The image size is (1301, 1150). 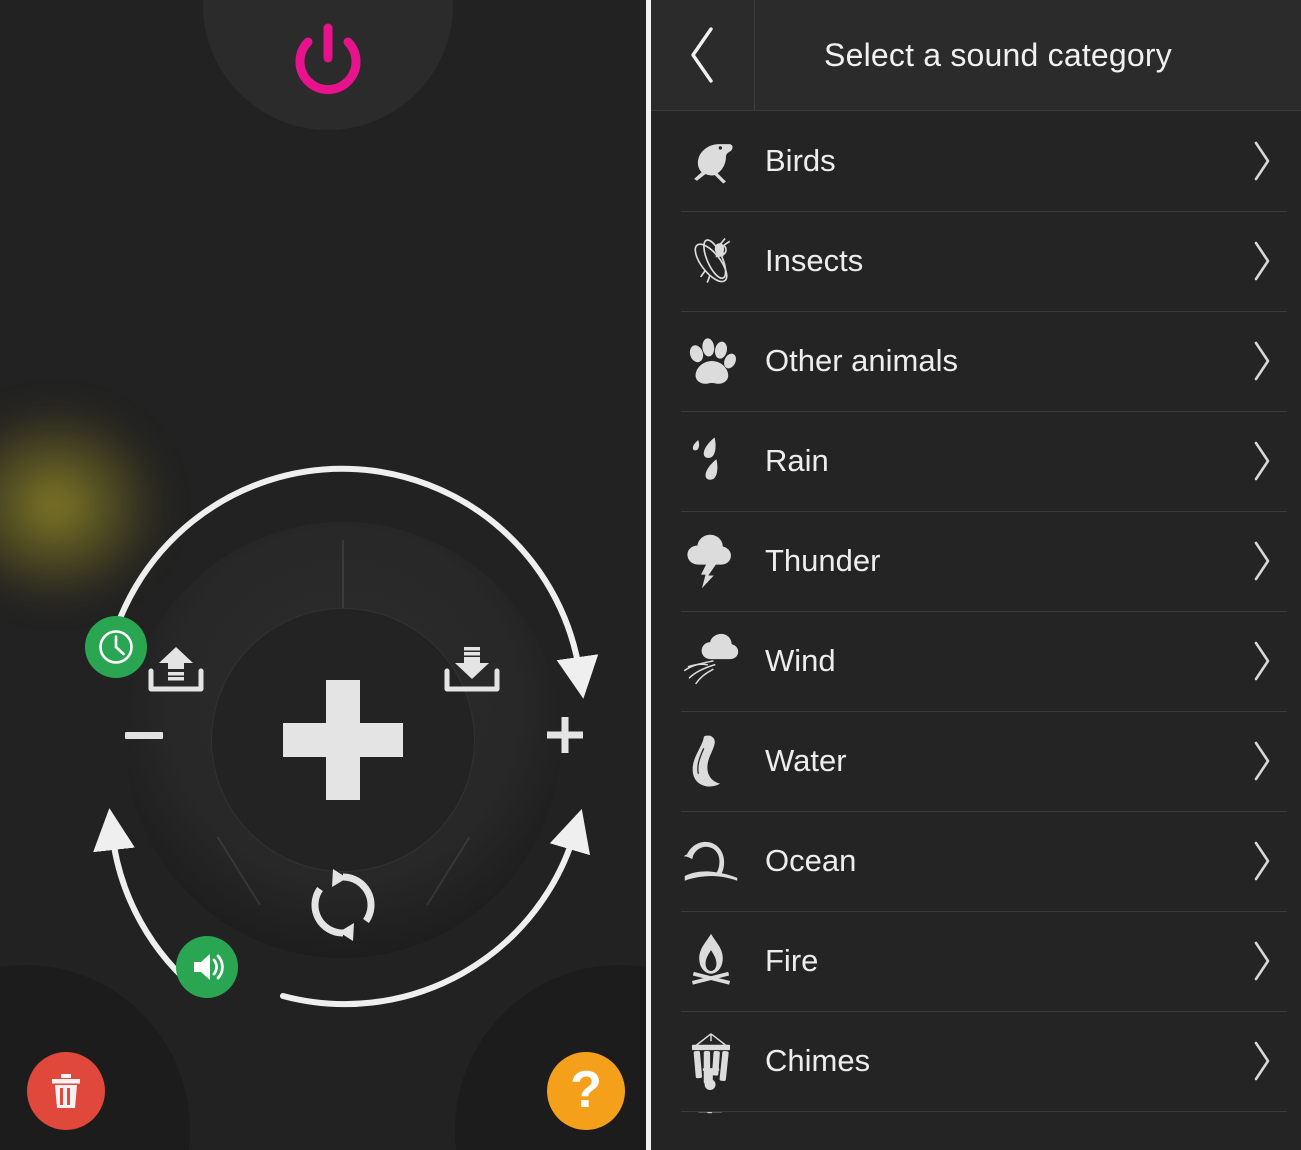 What do you see at coordinates (711, 1061) in the screenshot?
I see `wind-chimes-icon` at bounding box center [711, 1061].